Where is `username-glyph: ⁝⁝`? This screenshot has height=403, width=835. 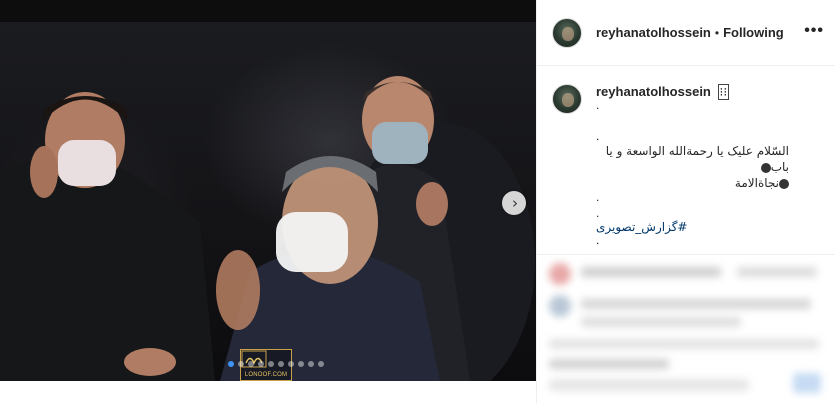 username-glyph: ⁝⁝ is located at coordinates (723, 92).